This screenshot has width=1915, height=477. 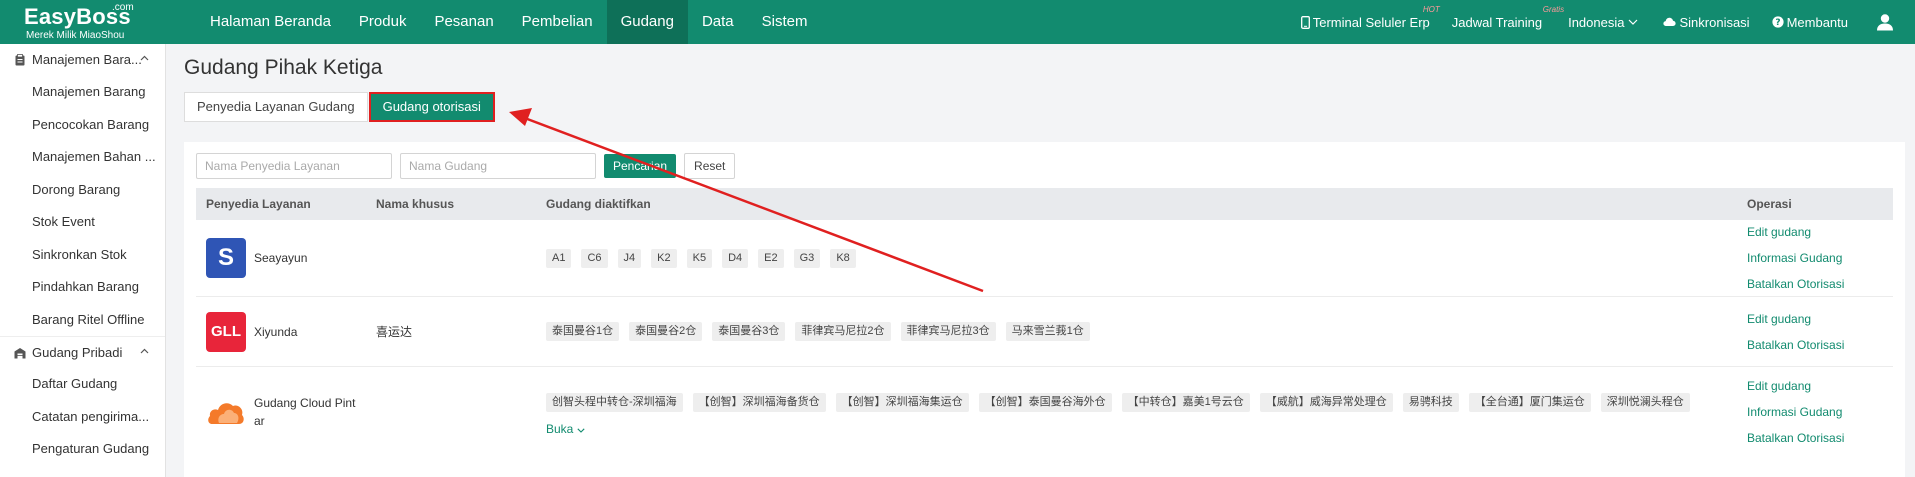 What do you see at coordinates (431, 107) in the screenshot?
I see `tab-authorized-warehouses: Gudang otorisasi` at bounding box center [431, 107].